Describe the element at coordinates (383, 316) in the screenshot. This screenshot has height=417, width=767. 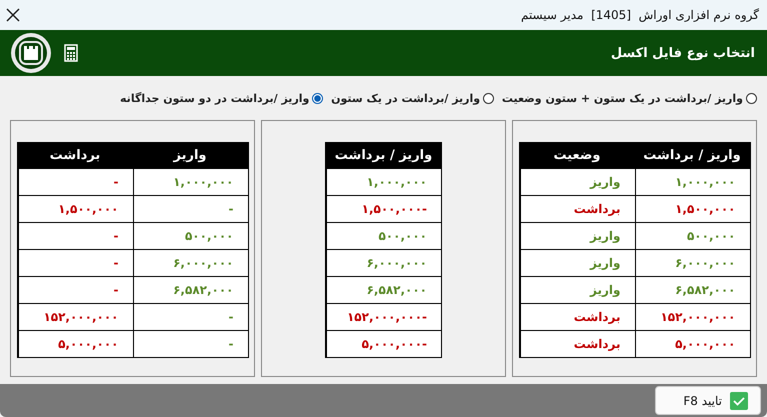
I see `table-cell: ۱۵۲,۰۰۰,۰۰۰-` at that location.